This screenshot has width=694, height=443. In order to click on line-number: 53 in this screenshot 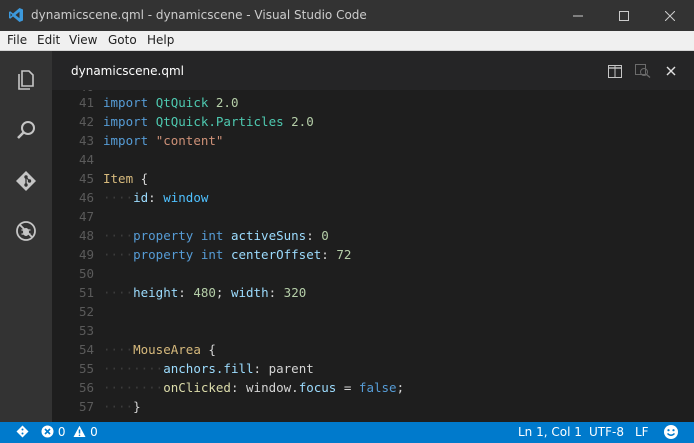, I will do `click(86, 330)`.